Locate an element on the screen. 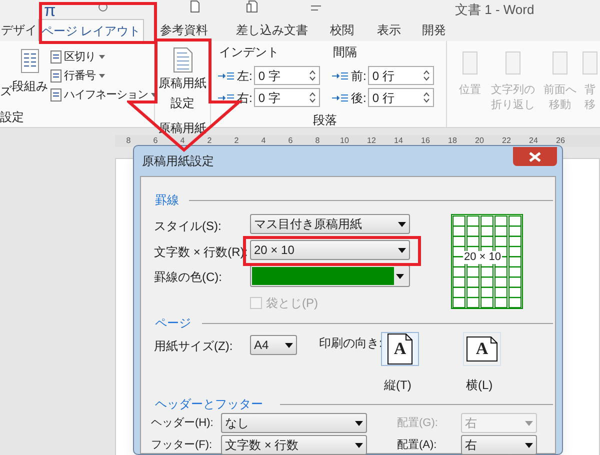  orientation-label: 縦(T) is located at coordinates (398, 385).